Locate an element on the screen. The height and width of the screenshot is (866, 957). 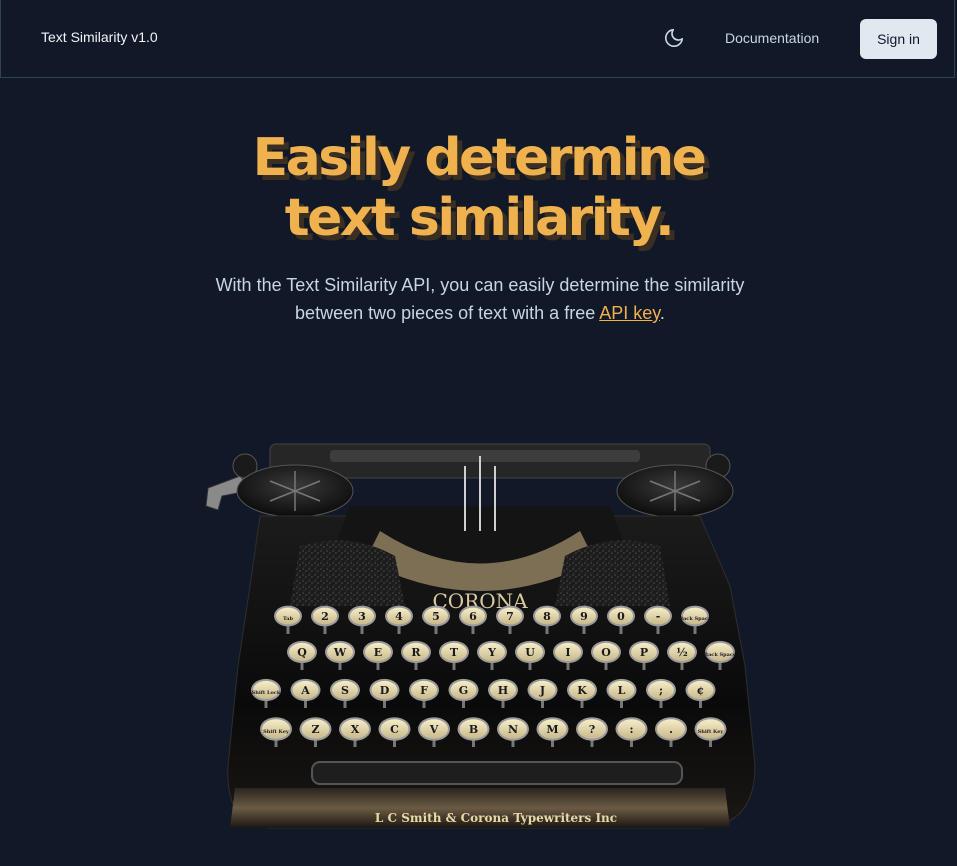
svg-text: Z is located at coordinates (315, 729).